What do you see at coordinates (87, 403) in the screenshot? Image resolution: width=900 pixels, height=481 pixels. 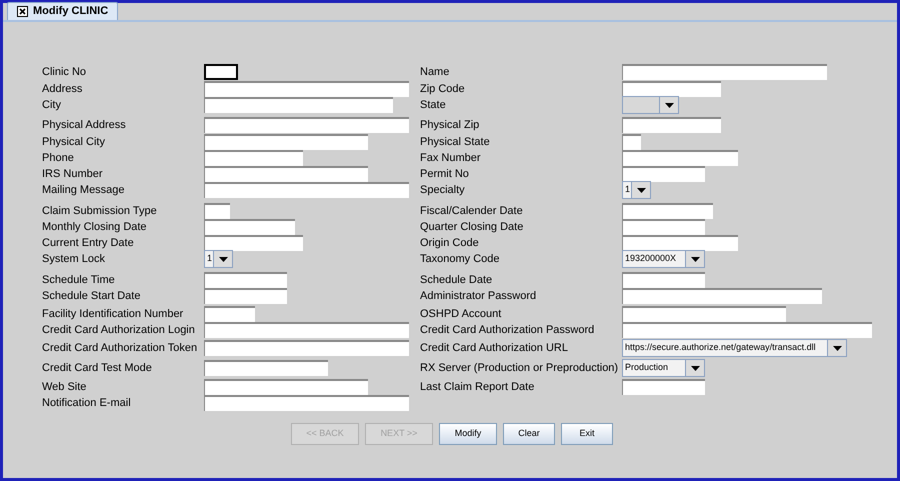 I see `field-label: Notification E-mail` at bounding box center [87, 403].